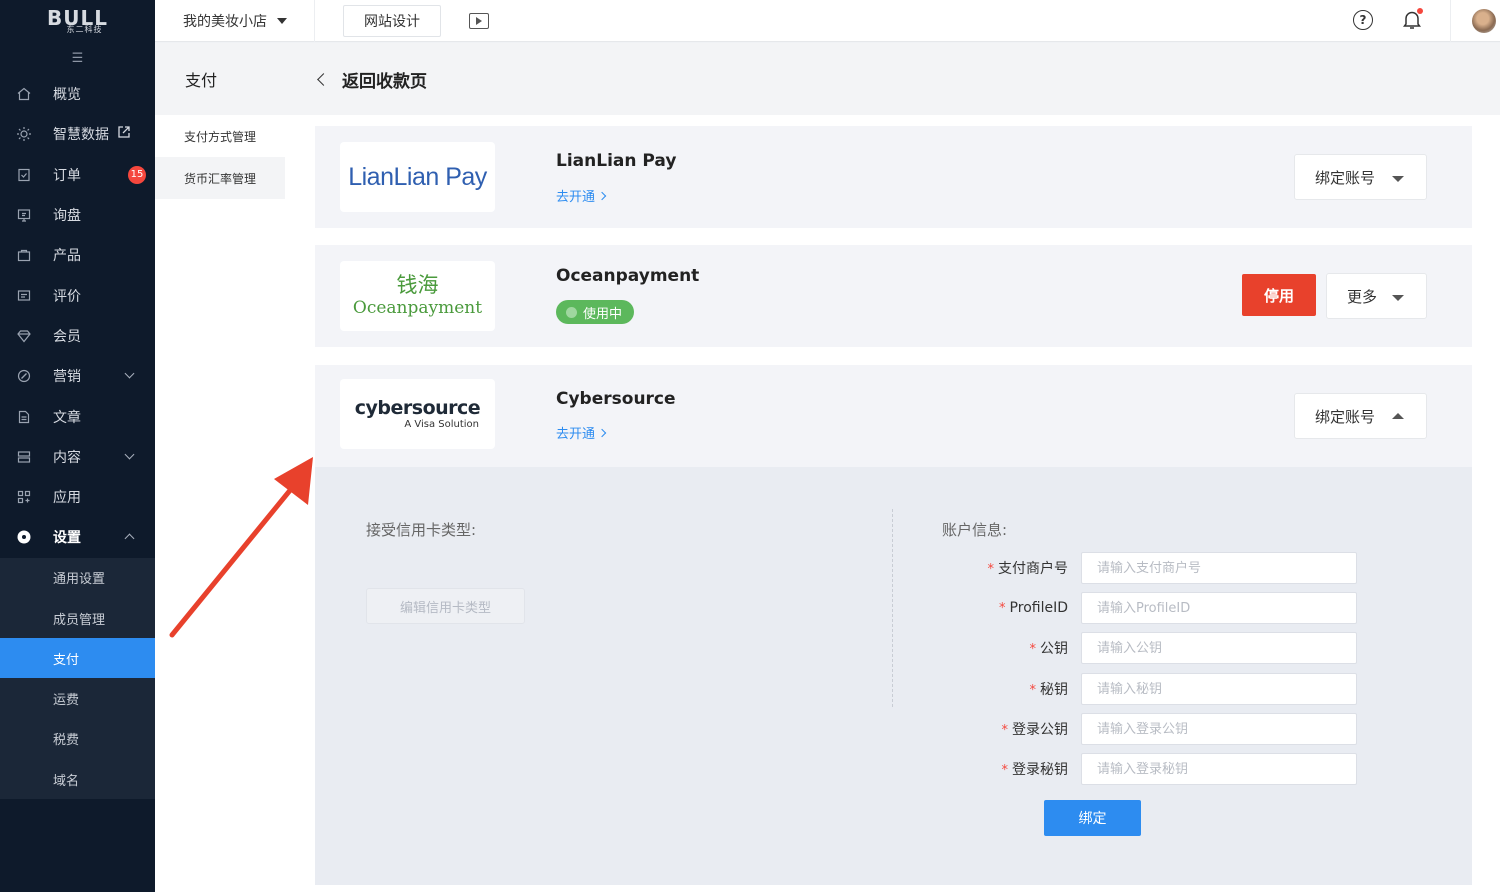 The height and width of the screenshot is (892, 1500). I want to click on oceanpayment-logo: 钱海 Oceanpayment, so click(417, 296).